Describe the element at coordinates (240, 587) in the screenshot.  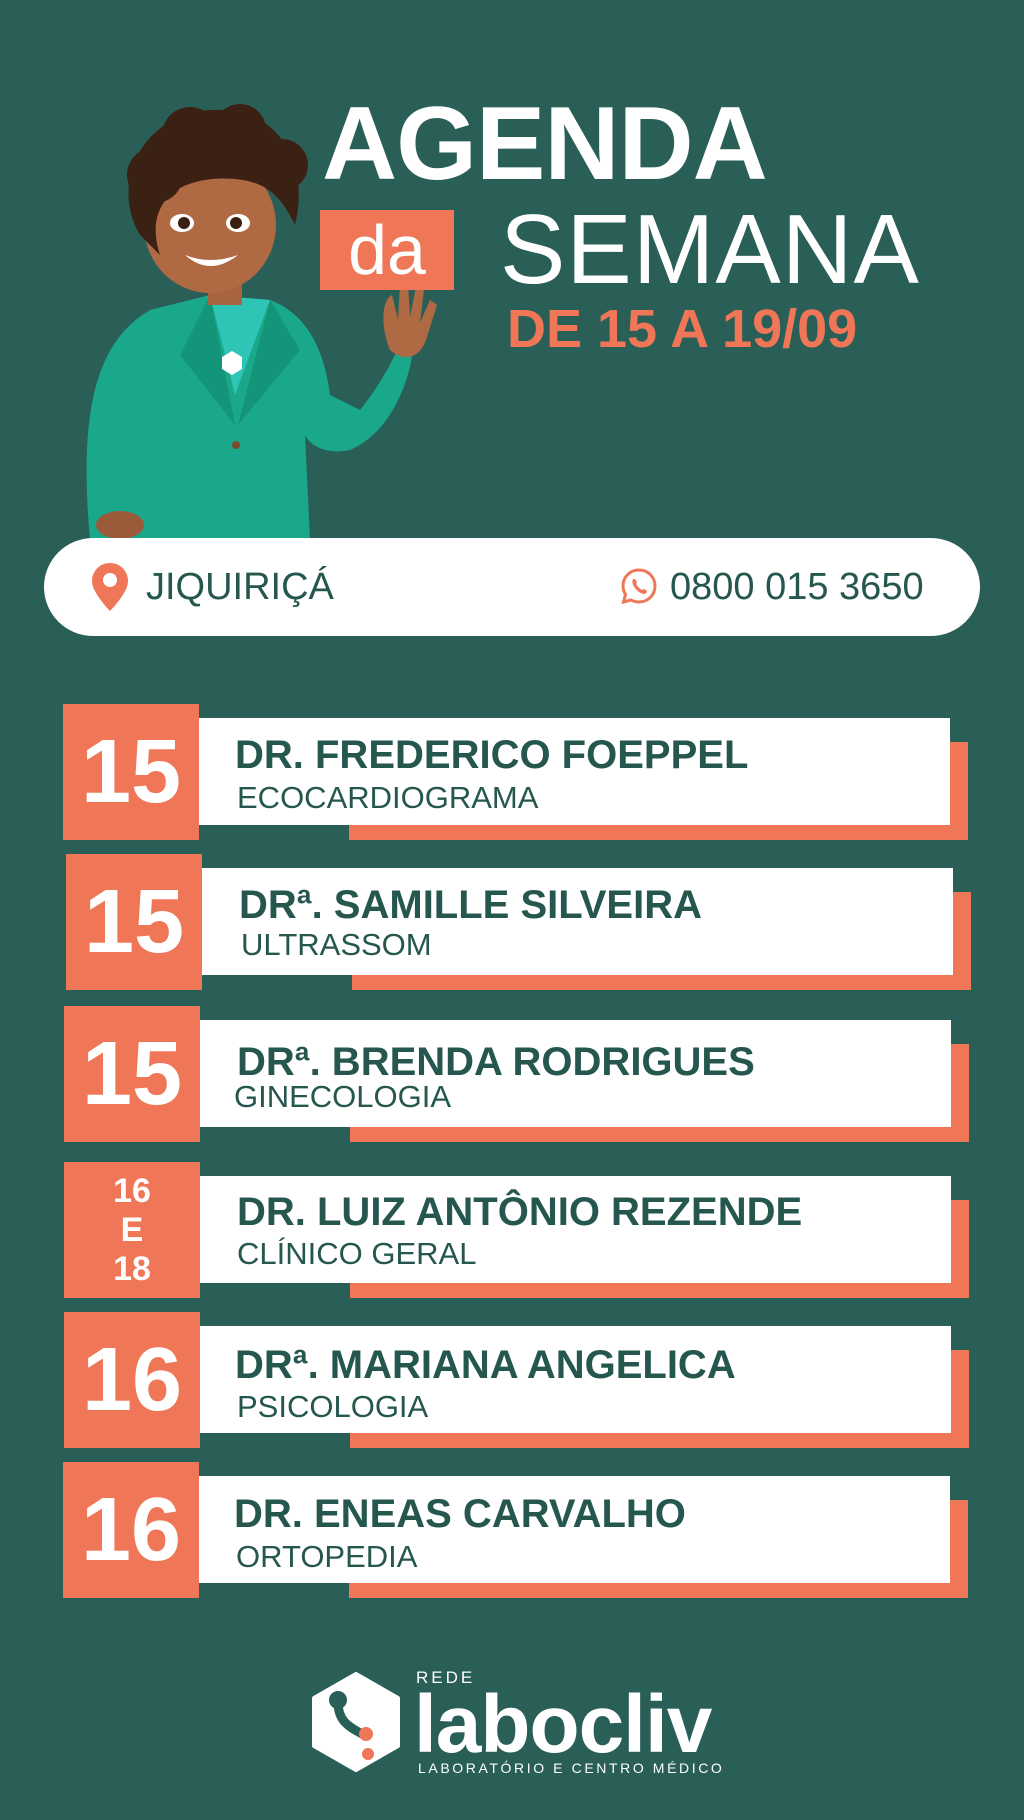
I see `city-label: JIQUIRIÇÁ` at that location.